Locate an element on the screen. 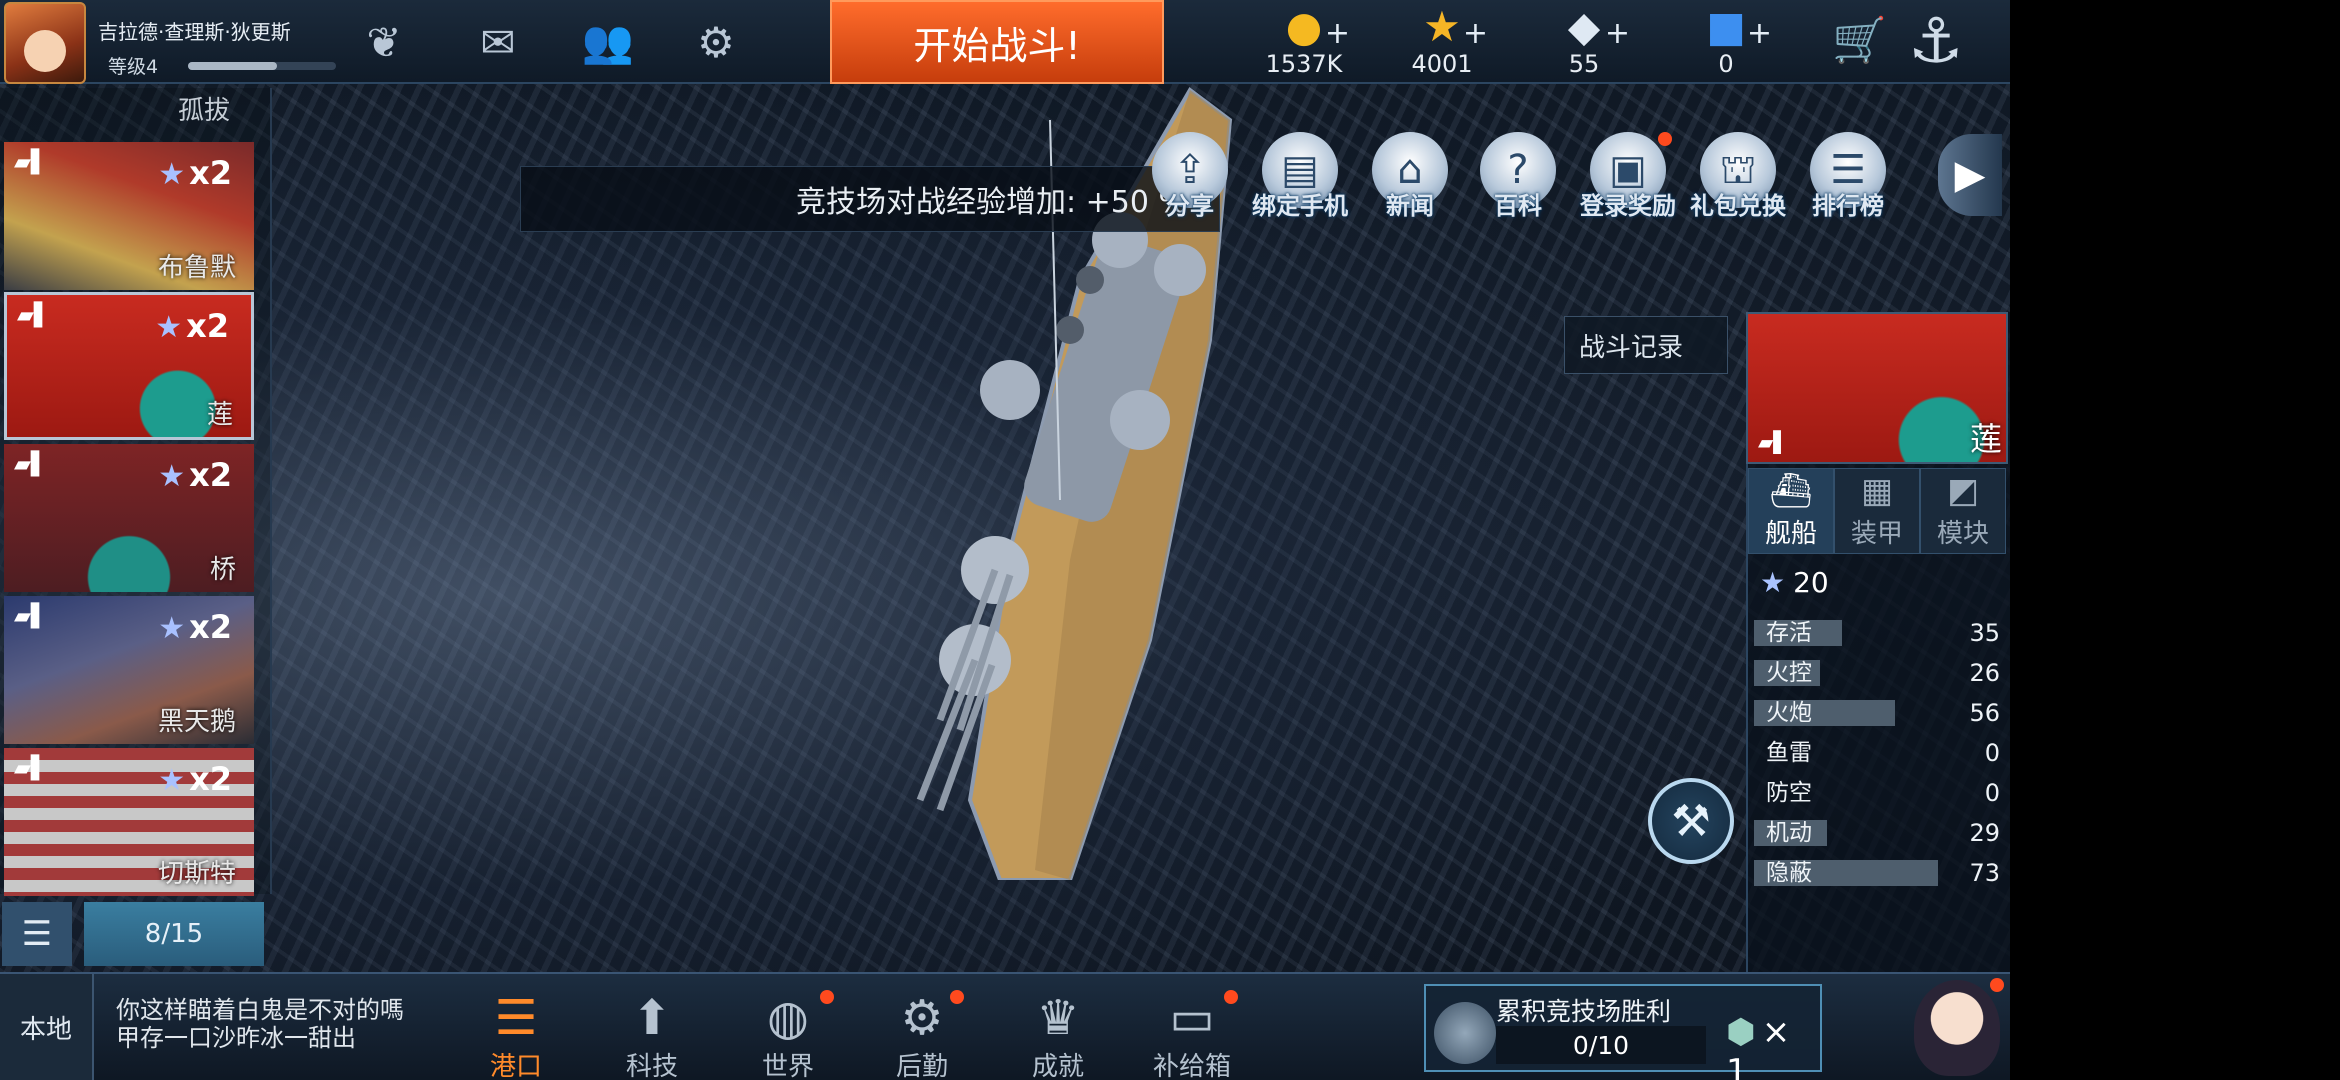 Image resolution: width=2340 pixels, height=1080 pixels. player-name: 吉拉德·查理斯·狄更斯 is located at coordinates (194, 32).